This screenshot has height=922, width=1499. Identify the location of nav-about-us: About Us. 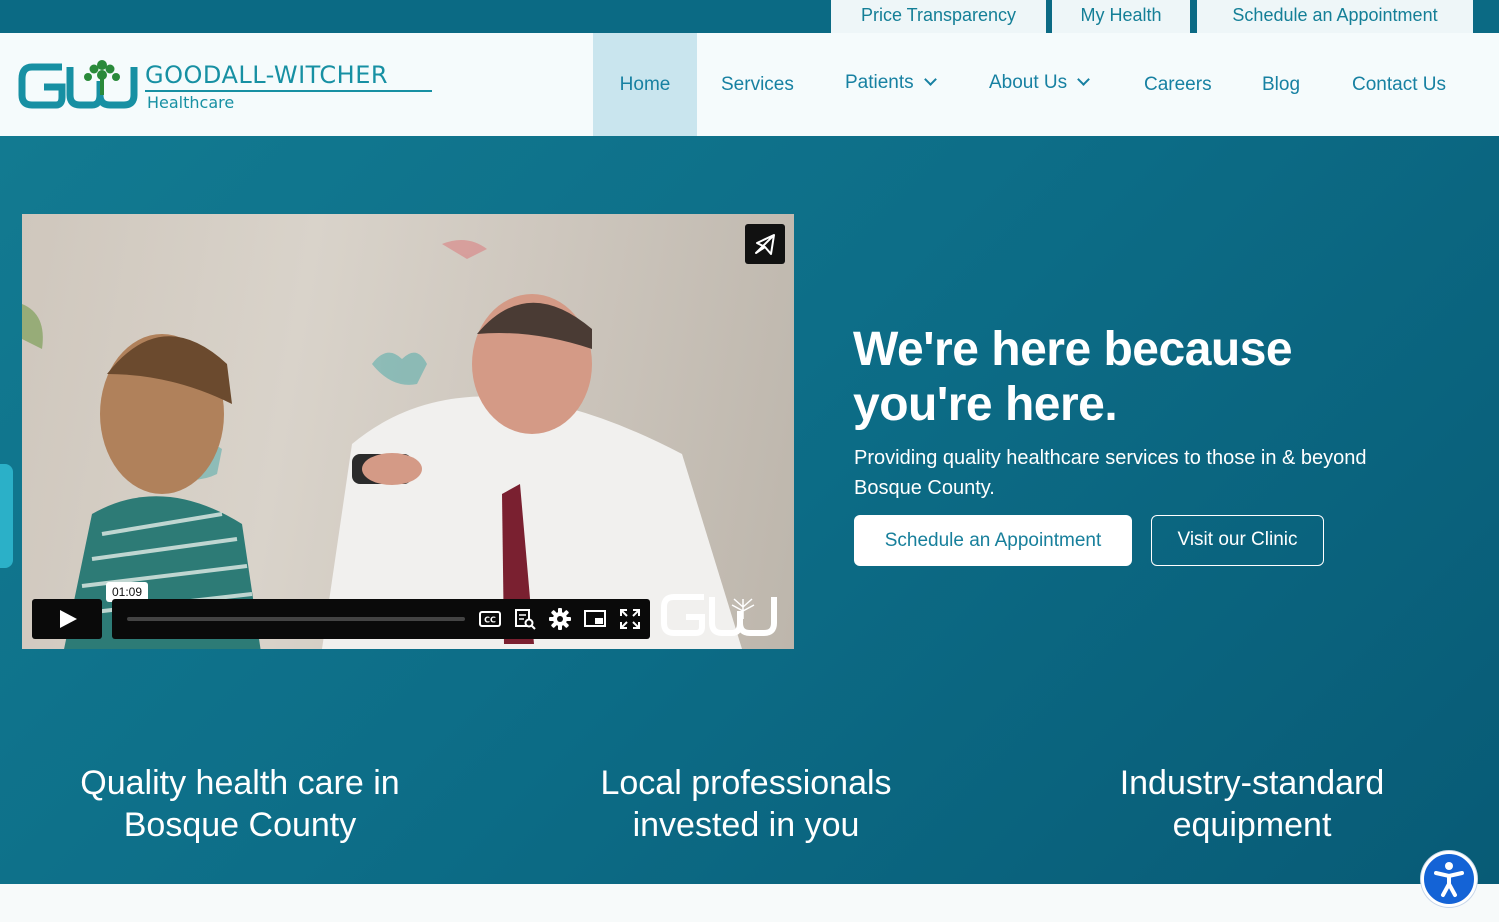
(1040, 82).